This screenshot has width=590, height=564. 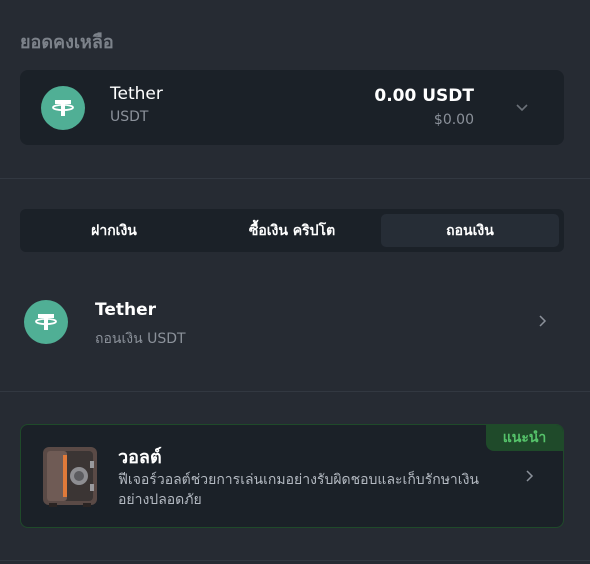 What do you see at coordinates (67, 42) in the screenshot?
I see `balance-section-title: ยอดคงเหลือ` at bounding box center [67, 42].